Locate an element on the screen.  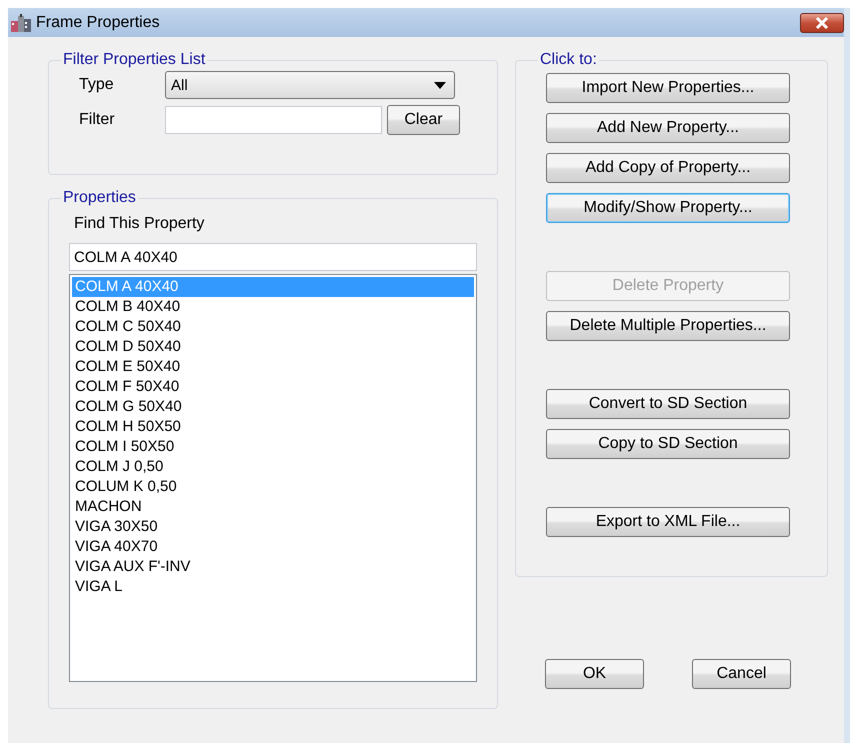
list-item: VIGA L is located at coordinates (273, 587).